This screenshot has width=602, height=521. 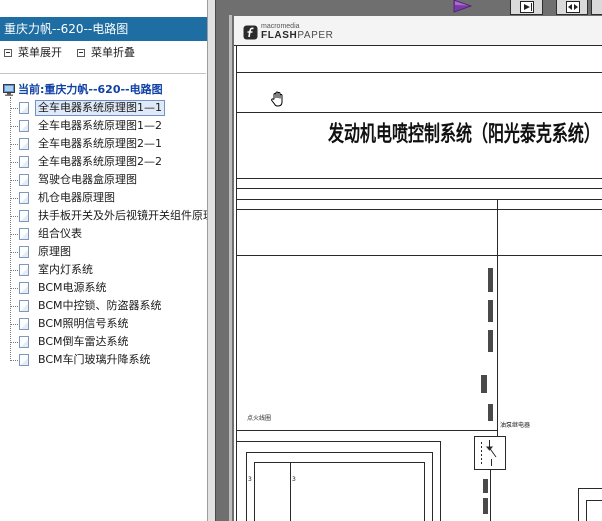 I want to click on tree-item-label: 原理图, so click(x=54, y=252).